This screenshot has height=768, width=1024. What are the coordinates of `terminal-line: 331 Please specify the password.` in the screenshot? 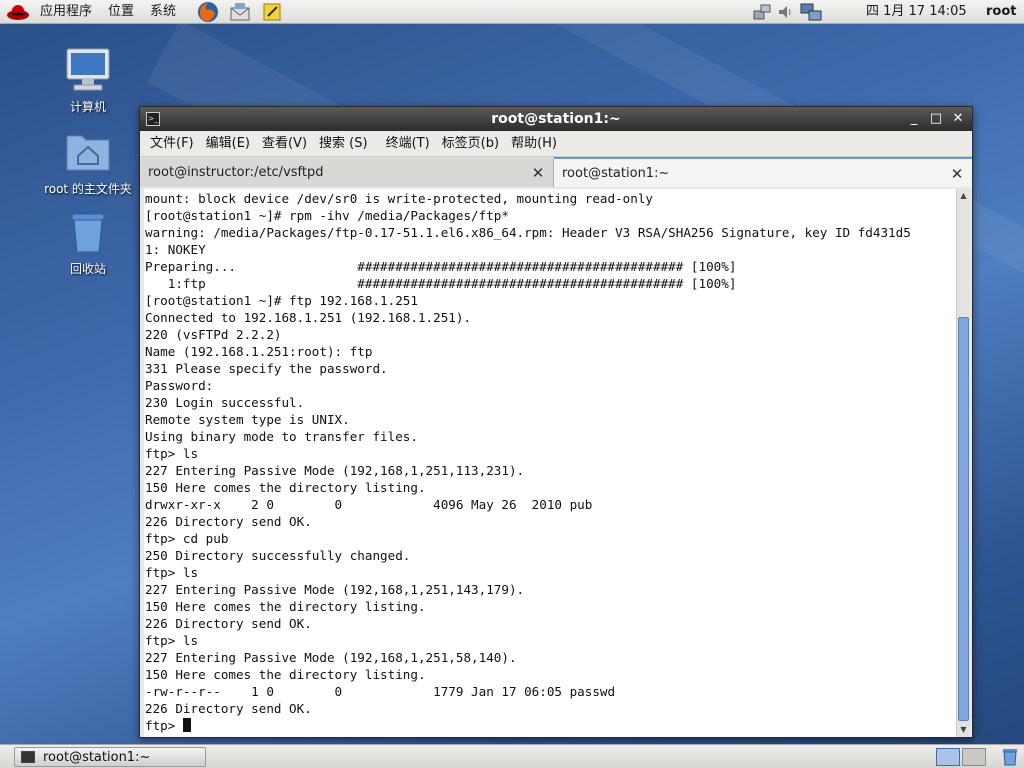 It's located at (266, 368).